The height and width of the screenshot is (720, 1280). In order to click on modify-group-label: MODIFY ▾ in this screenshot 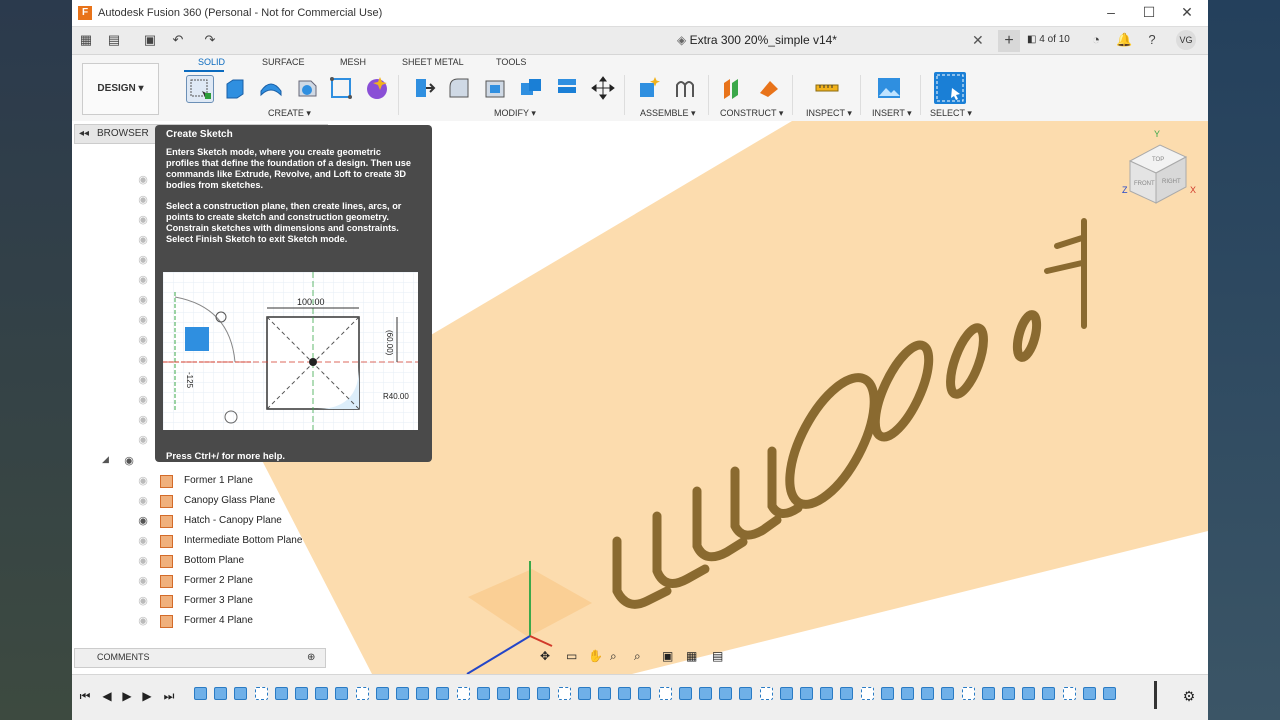, I will do `click(515, 113)`.